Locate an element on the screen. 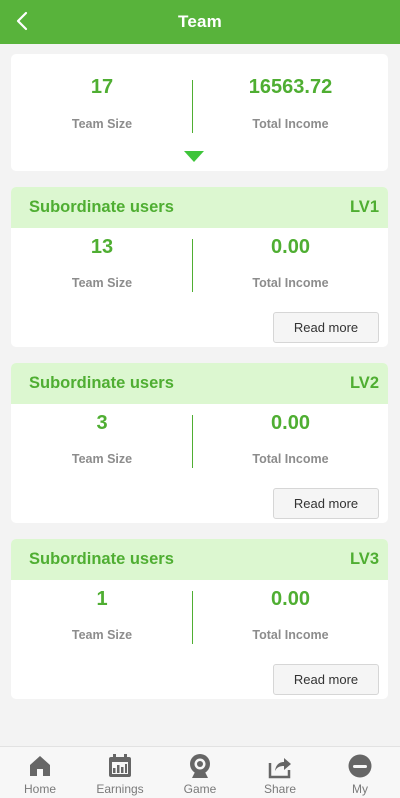  total-income-value: 16563.72 is located at coordinates (290, 87).